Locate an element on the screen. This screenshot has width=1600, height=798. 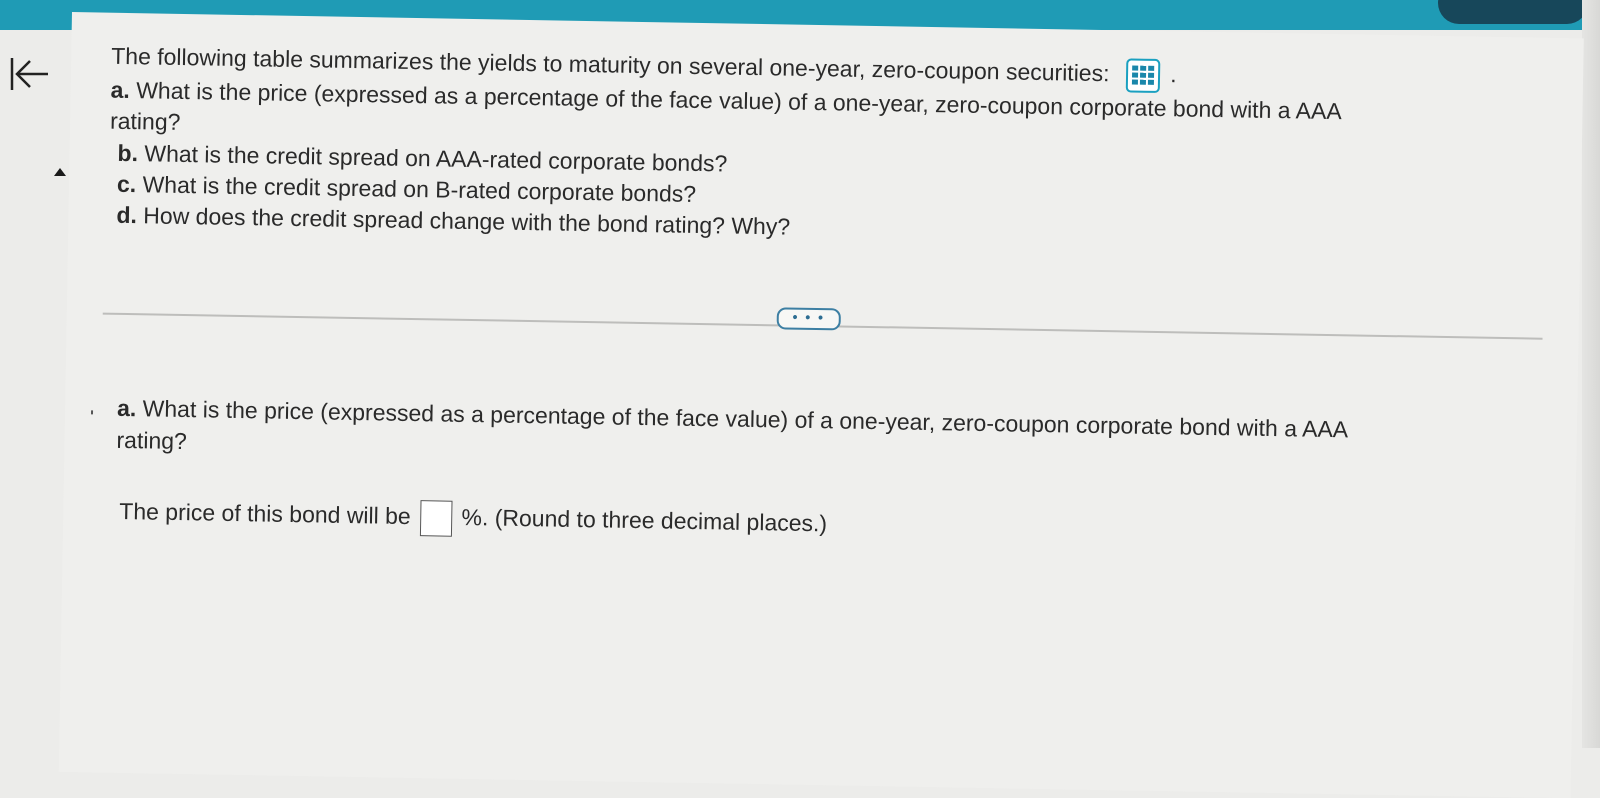
screen-edge is located at coordinates (1591, 374).